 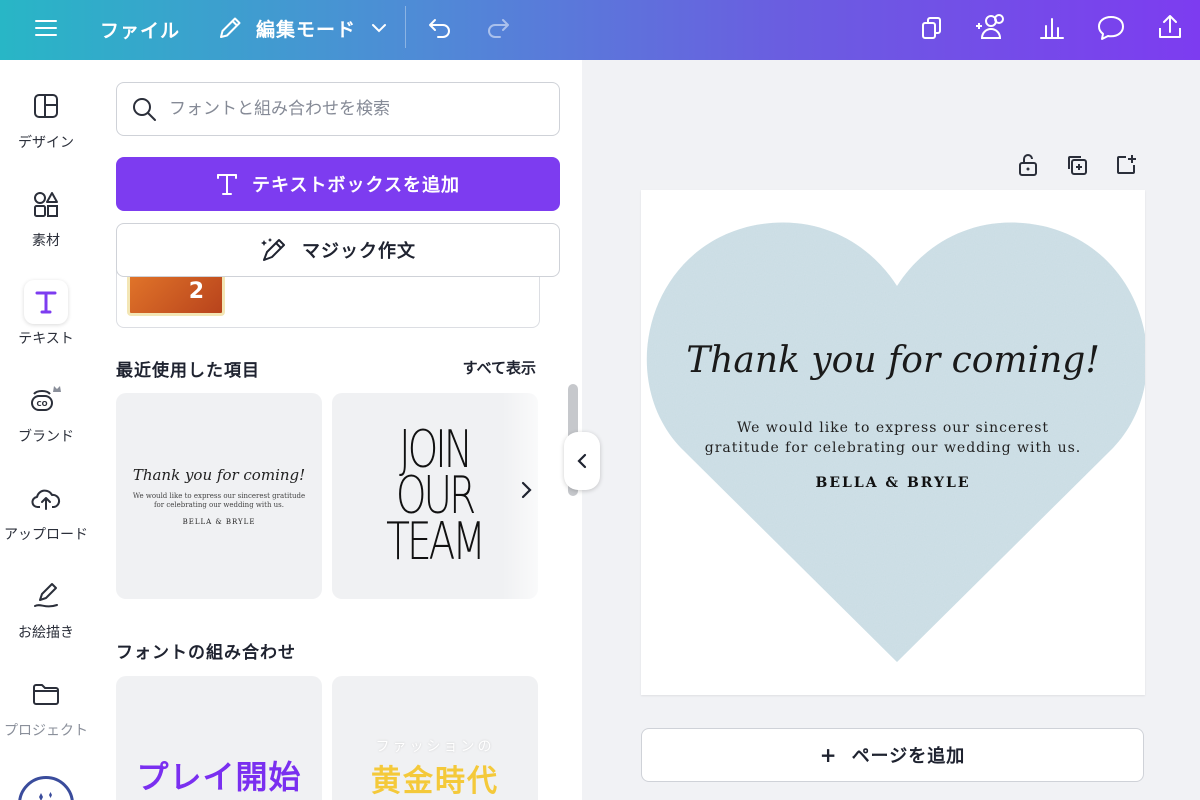 What do you see at coordinates (356, 185) in the screenshot?
I see `add-textbox-label: テキストボックスを追加` at bounding box center [356, 185].